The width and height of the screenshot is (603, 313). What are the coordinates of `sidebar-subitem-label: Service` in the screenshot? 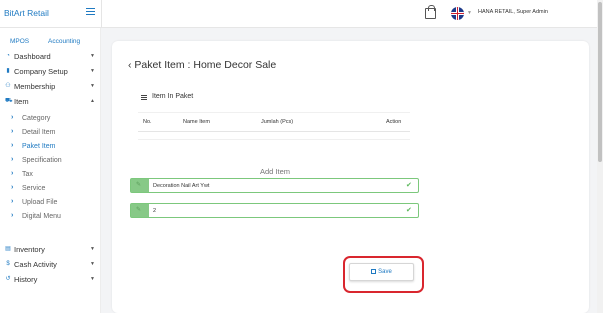 It's located at (34, 188).